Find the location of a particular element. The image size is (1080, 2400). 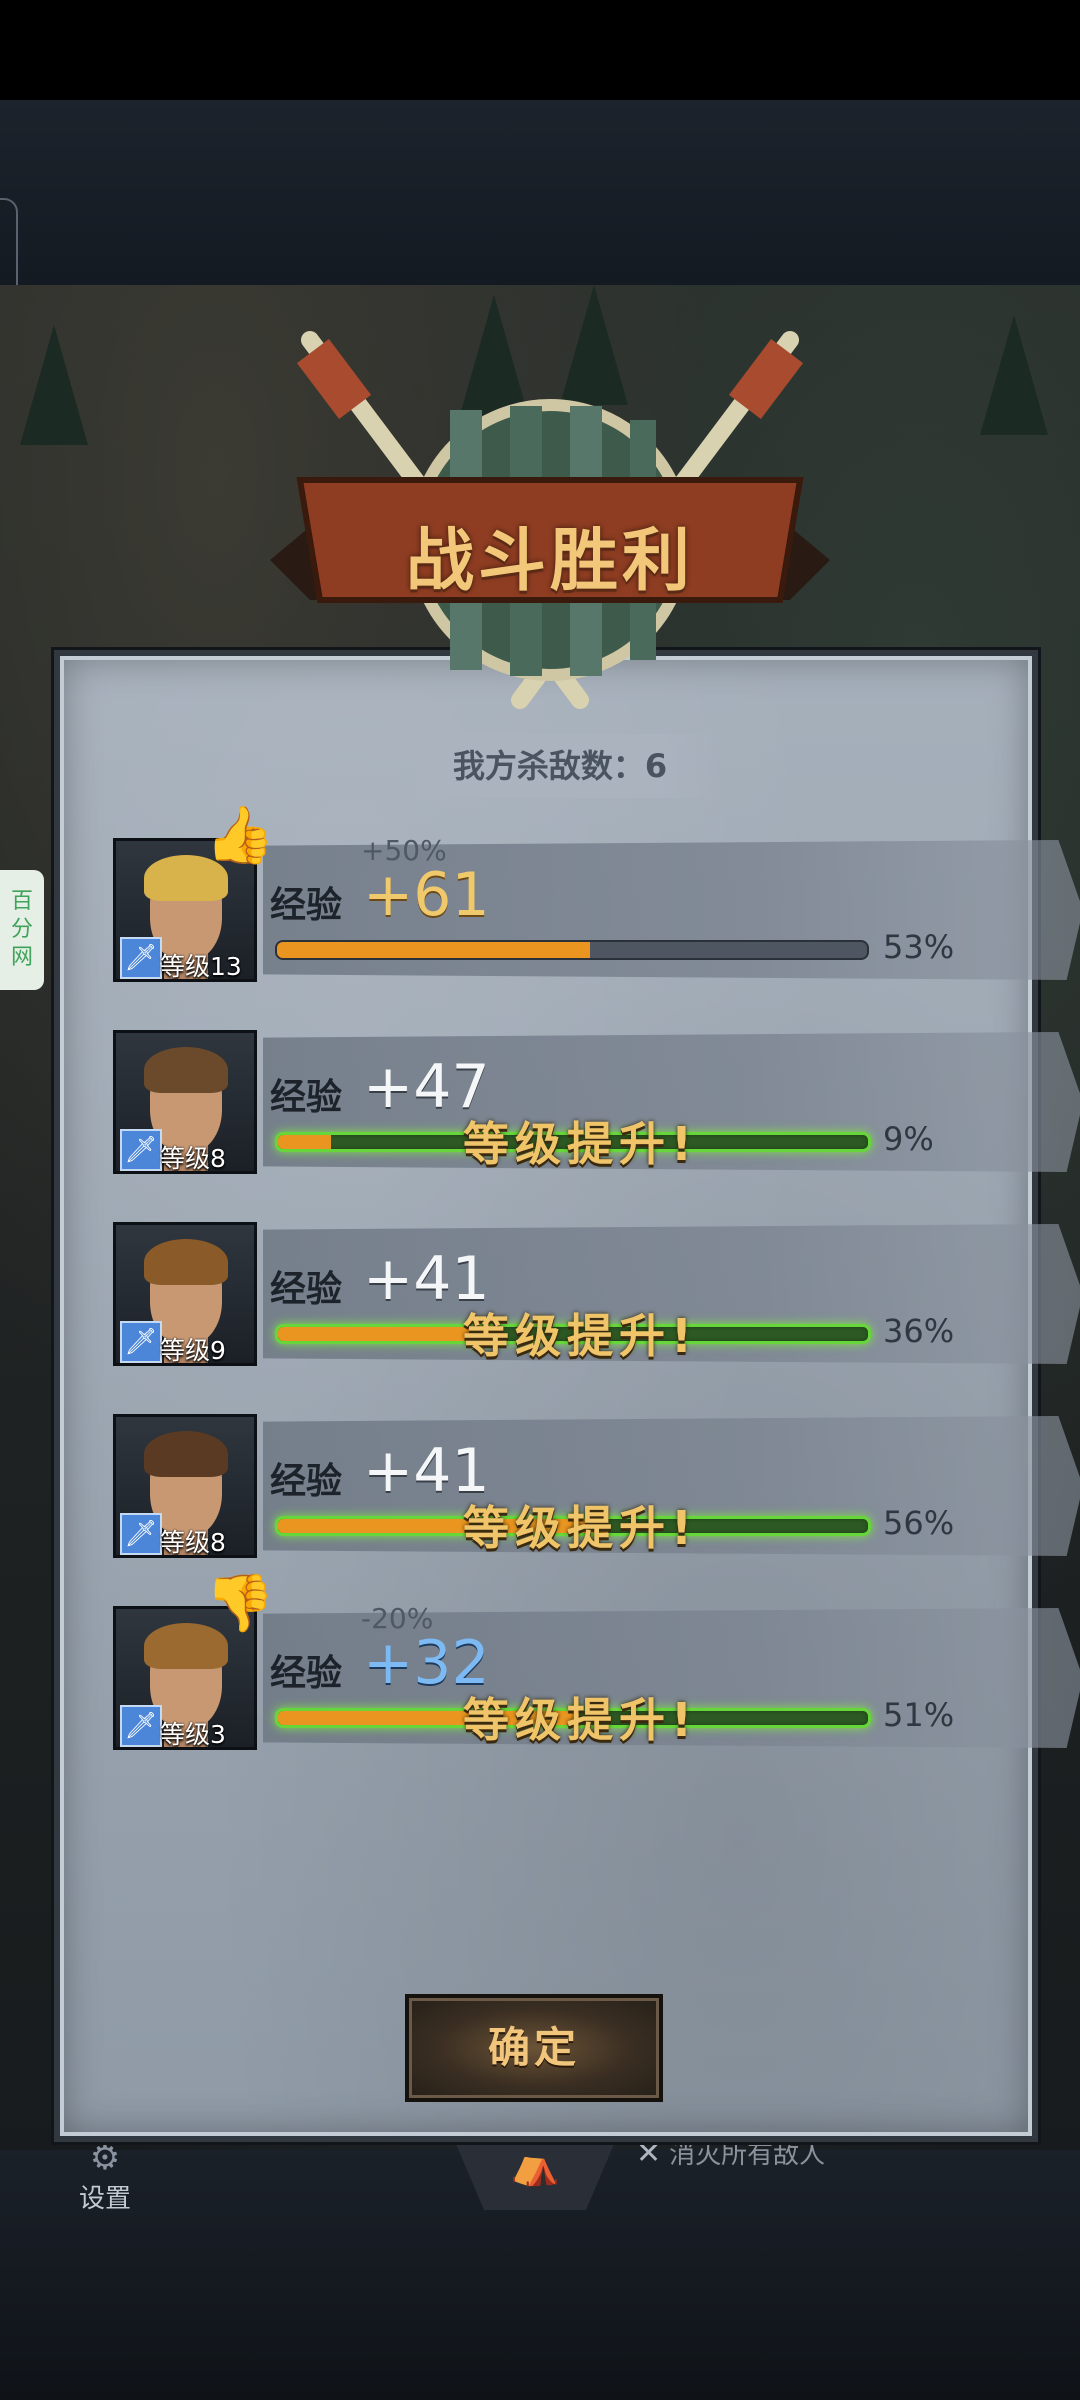

exp-progress-percent: 53% is located at coordinates (919, 947).